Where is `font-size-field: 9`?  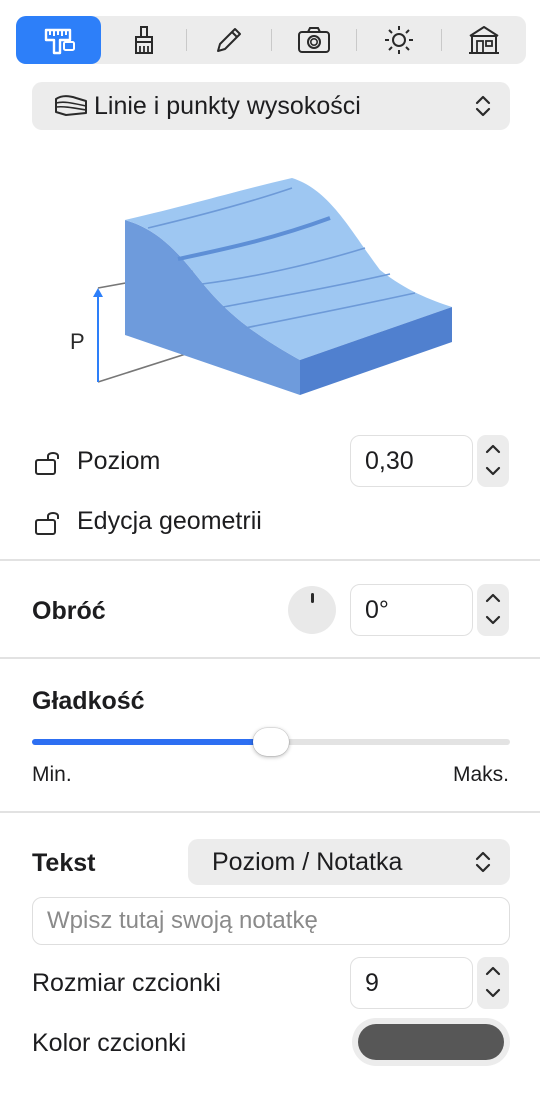
font-size-field: 9 is located at coordinates (411, 983).